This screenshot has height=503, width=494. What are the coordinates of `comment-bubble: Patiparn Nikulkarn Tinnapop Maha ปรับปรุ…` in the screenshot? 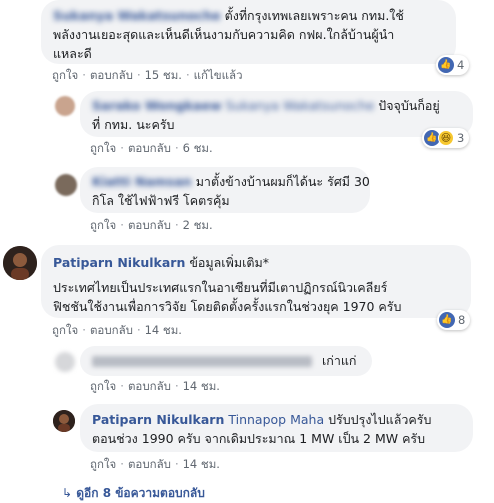 It's located at (276, 428).